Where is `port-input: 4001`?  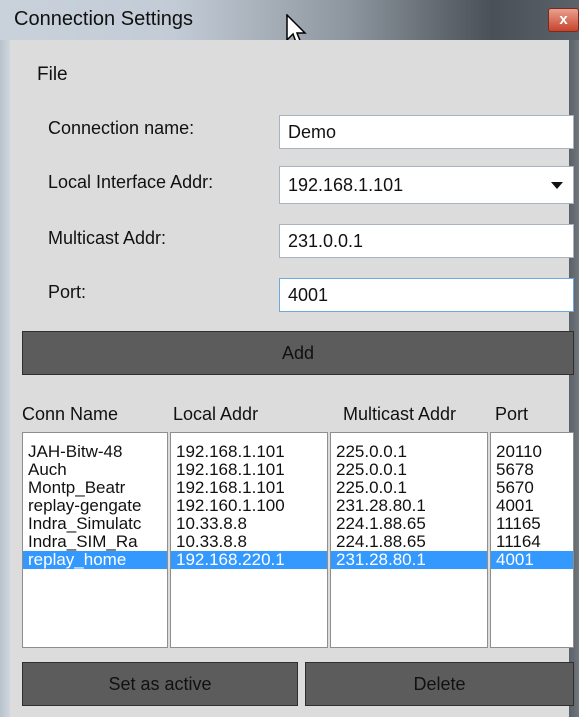 port-input: 4001 is located at coordinates (426, 295).